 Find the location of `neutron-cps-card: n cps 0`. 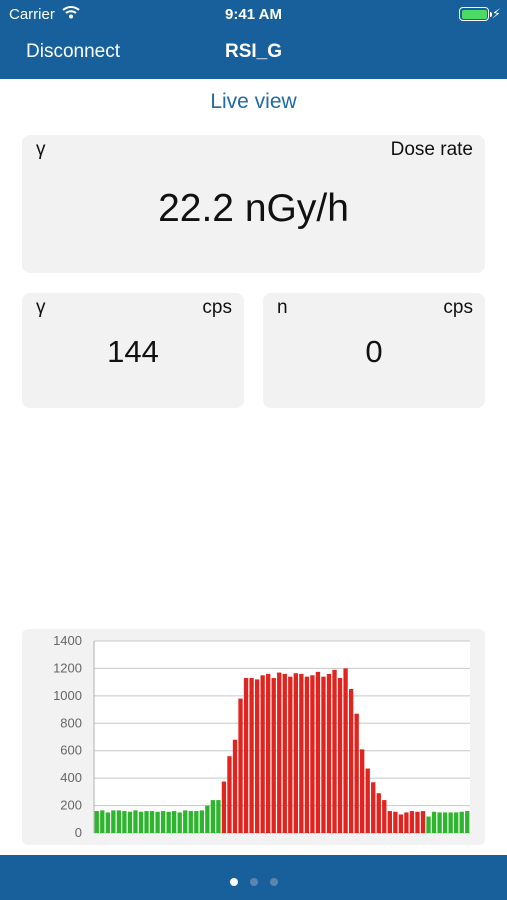

neutron-cps-card: n cps 0 is located at coordinates (374, 350).